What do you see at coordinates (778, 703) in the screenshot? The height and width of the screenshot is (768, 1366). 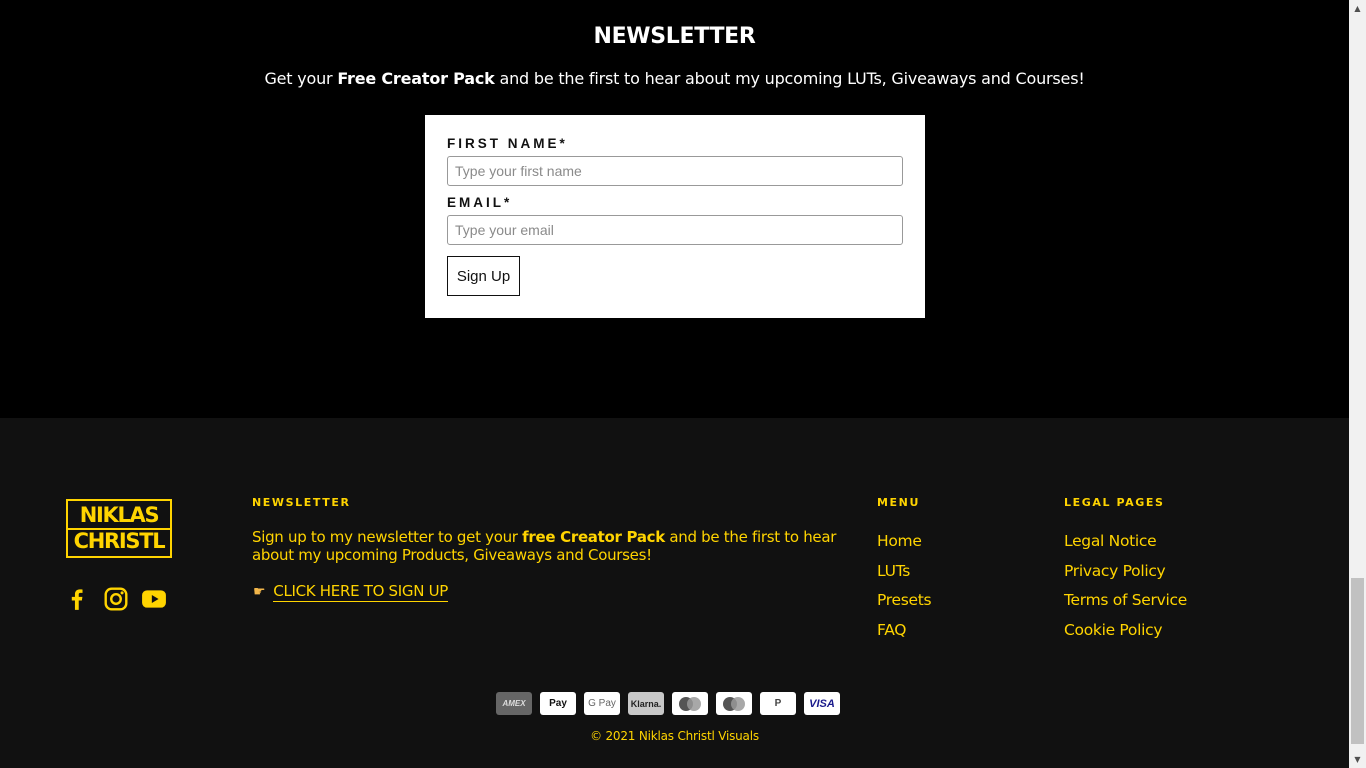 I see `paypal-icon: P` at bounding box center [778, 703].